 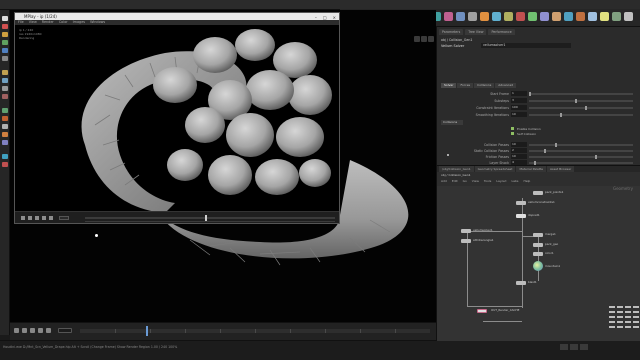 What do you see at coordinates (531, 169) in the screenshot?
I see `tab-material-palette: Material Palette` at bounding box center [531, 169].